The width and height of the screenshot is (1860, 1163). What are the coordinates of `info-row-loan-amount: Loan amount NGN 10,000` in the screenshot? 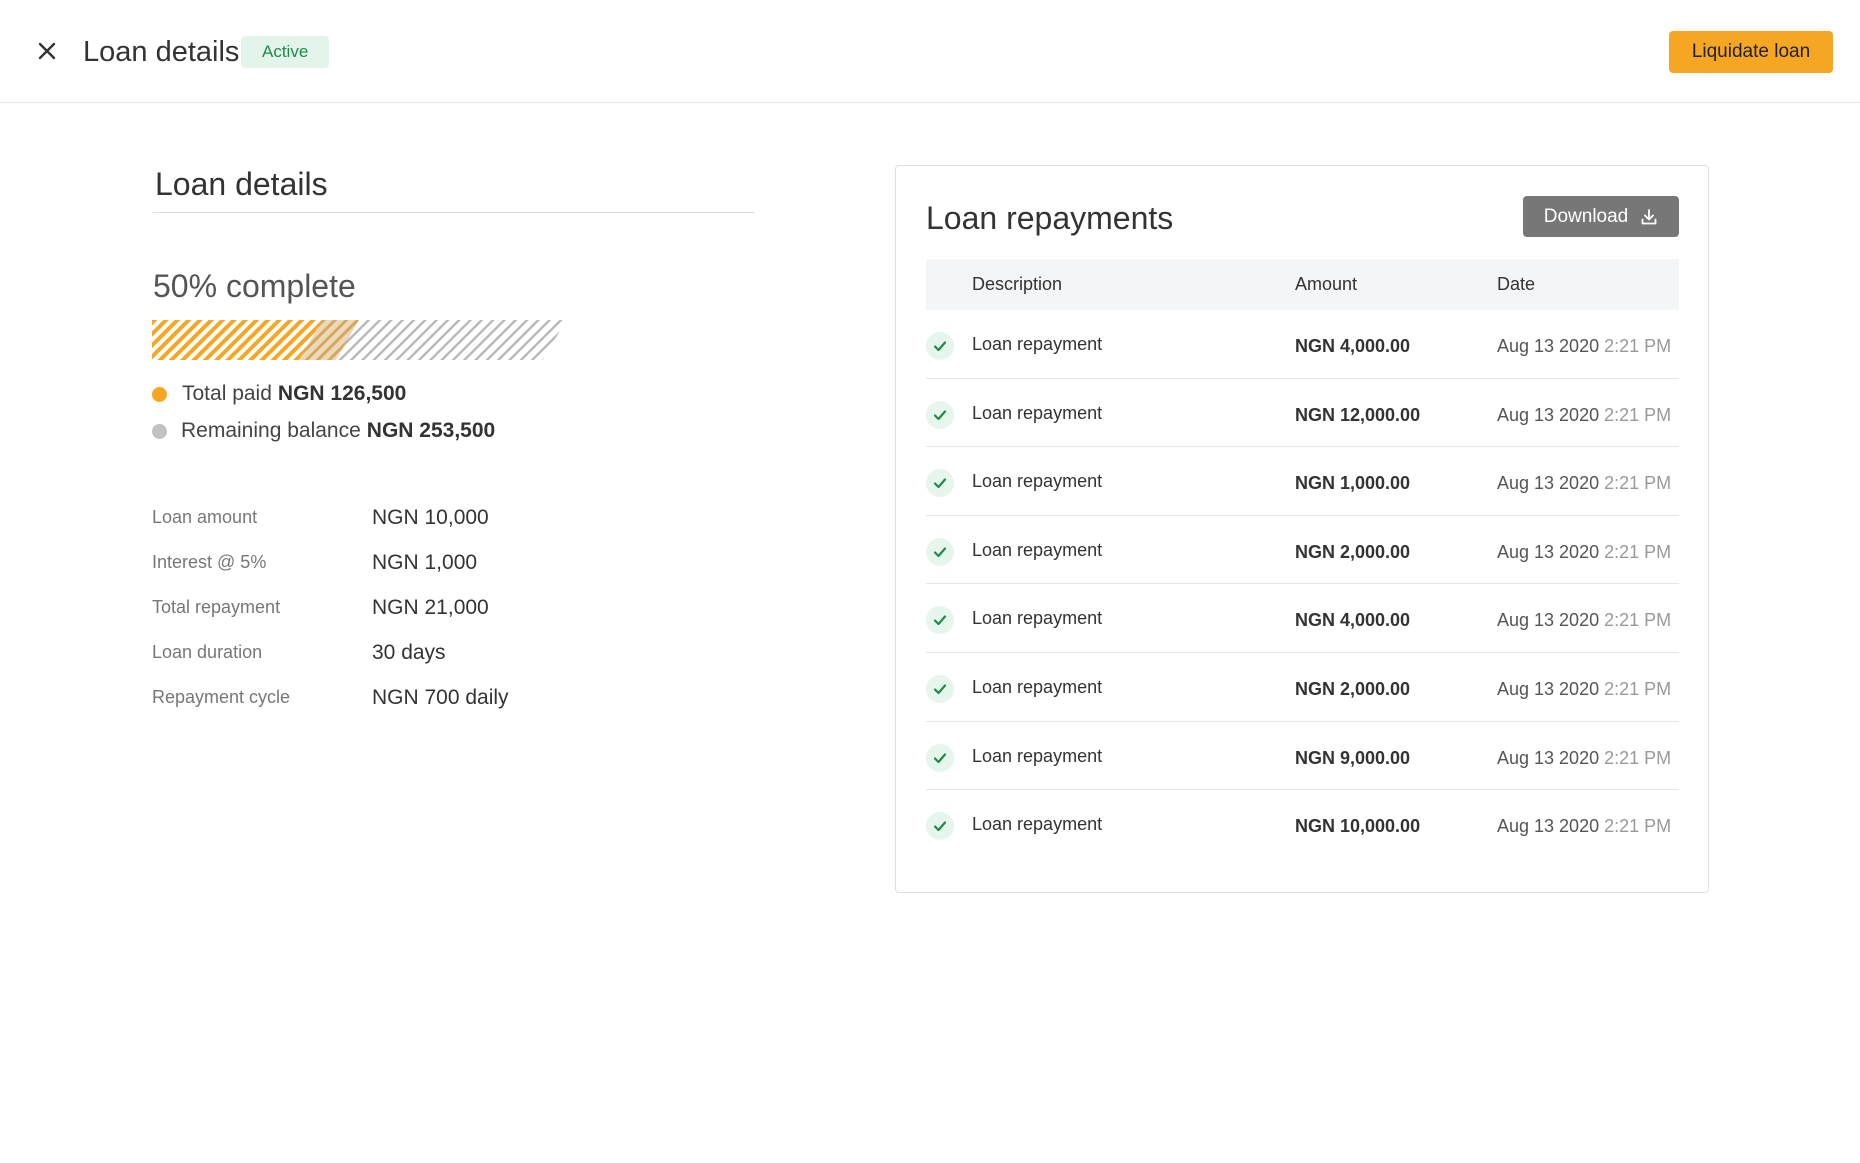 It's located at (330, 517).